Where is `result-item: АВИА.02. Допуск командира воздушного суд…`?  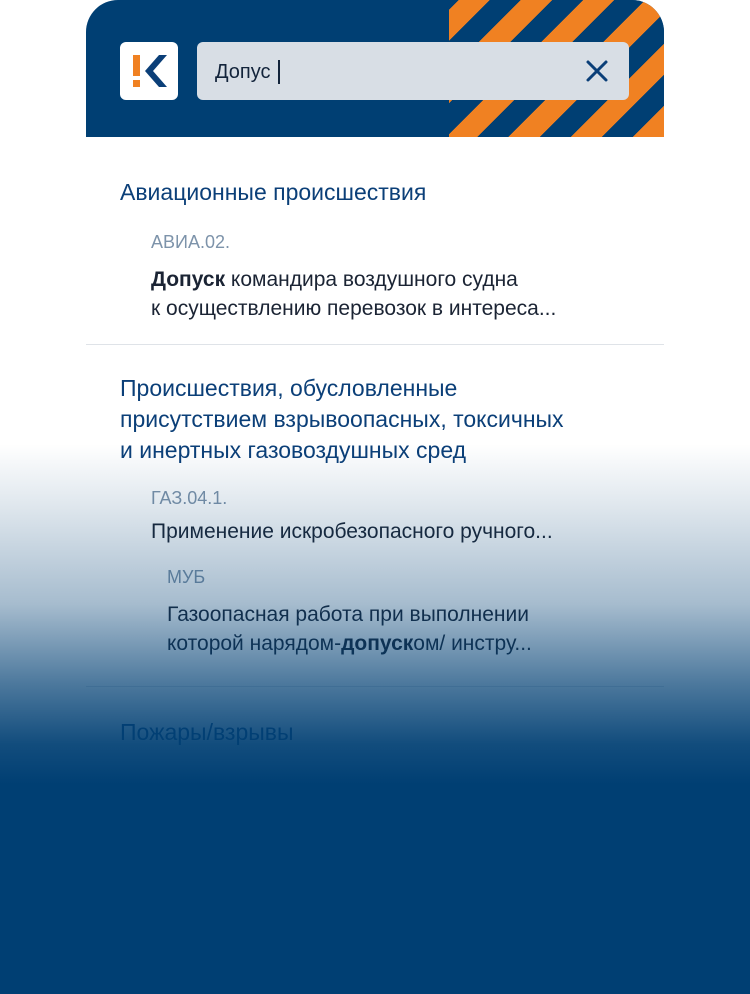 result-item: АВИА.02. Допуск командира воздушного суд… is located at coordinates (391, 277).